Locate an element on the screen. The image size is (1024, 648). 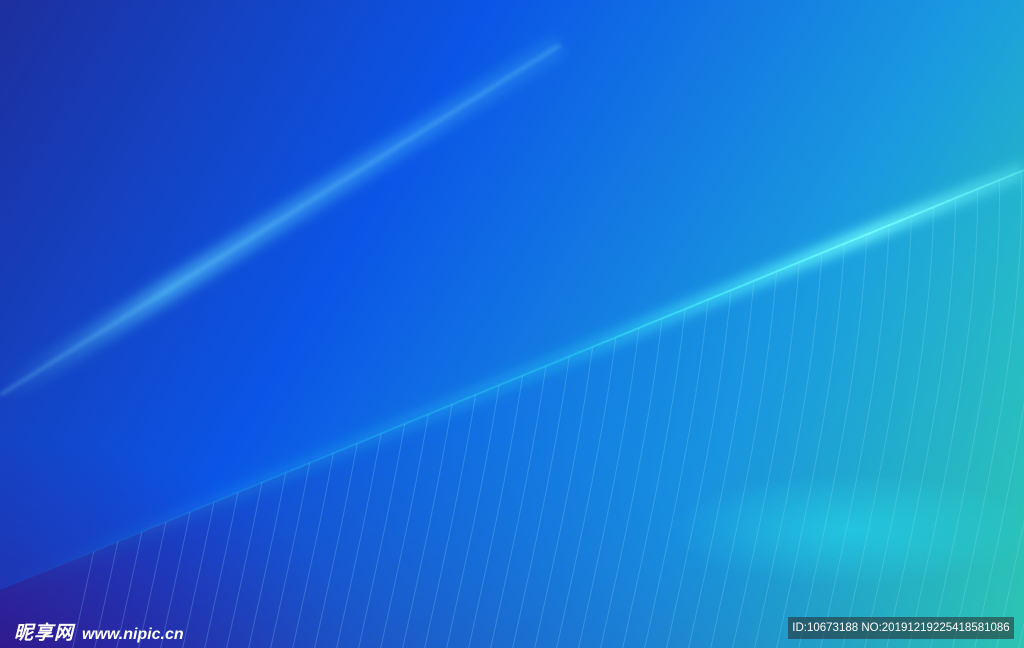
site-watermark-logo: 昵享网 www.nipic.cn is located at coordinates (99, 631).